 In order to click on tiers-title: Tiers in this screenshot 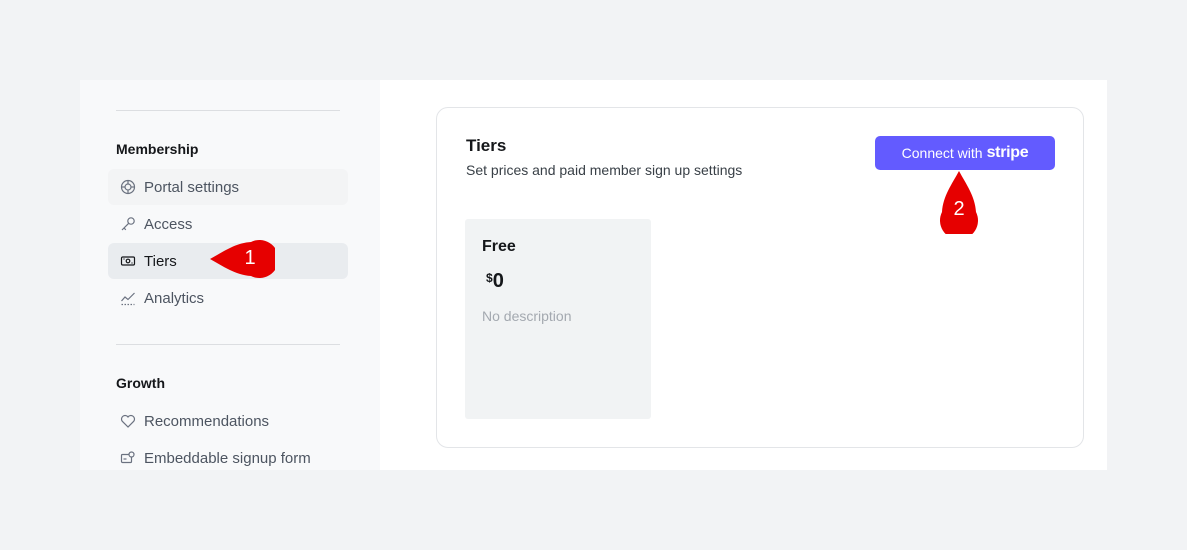, I will do `click(486, 145)`.